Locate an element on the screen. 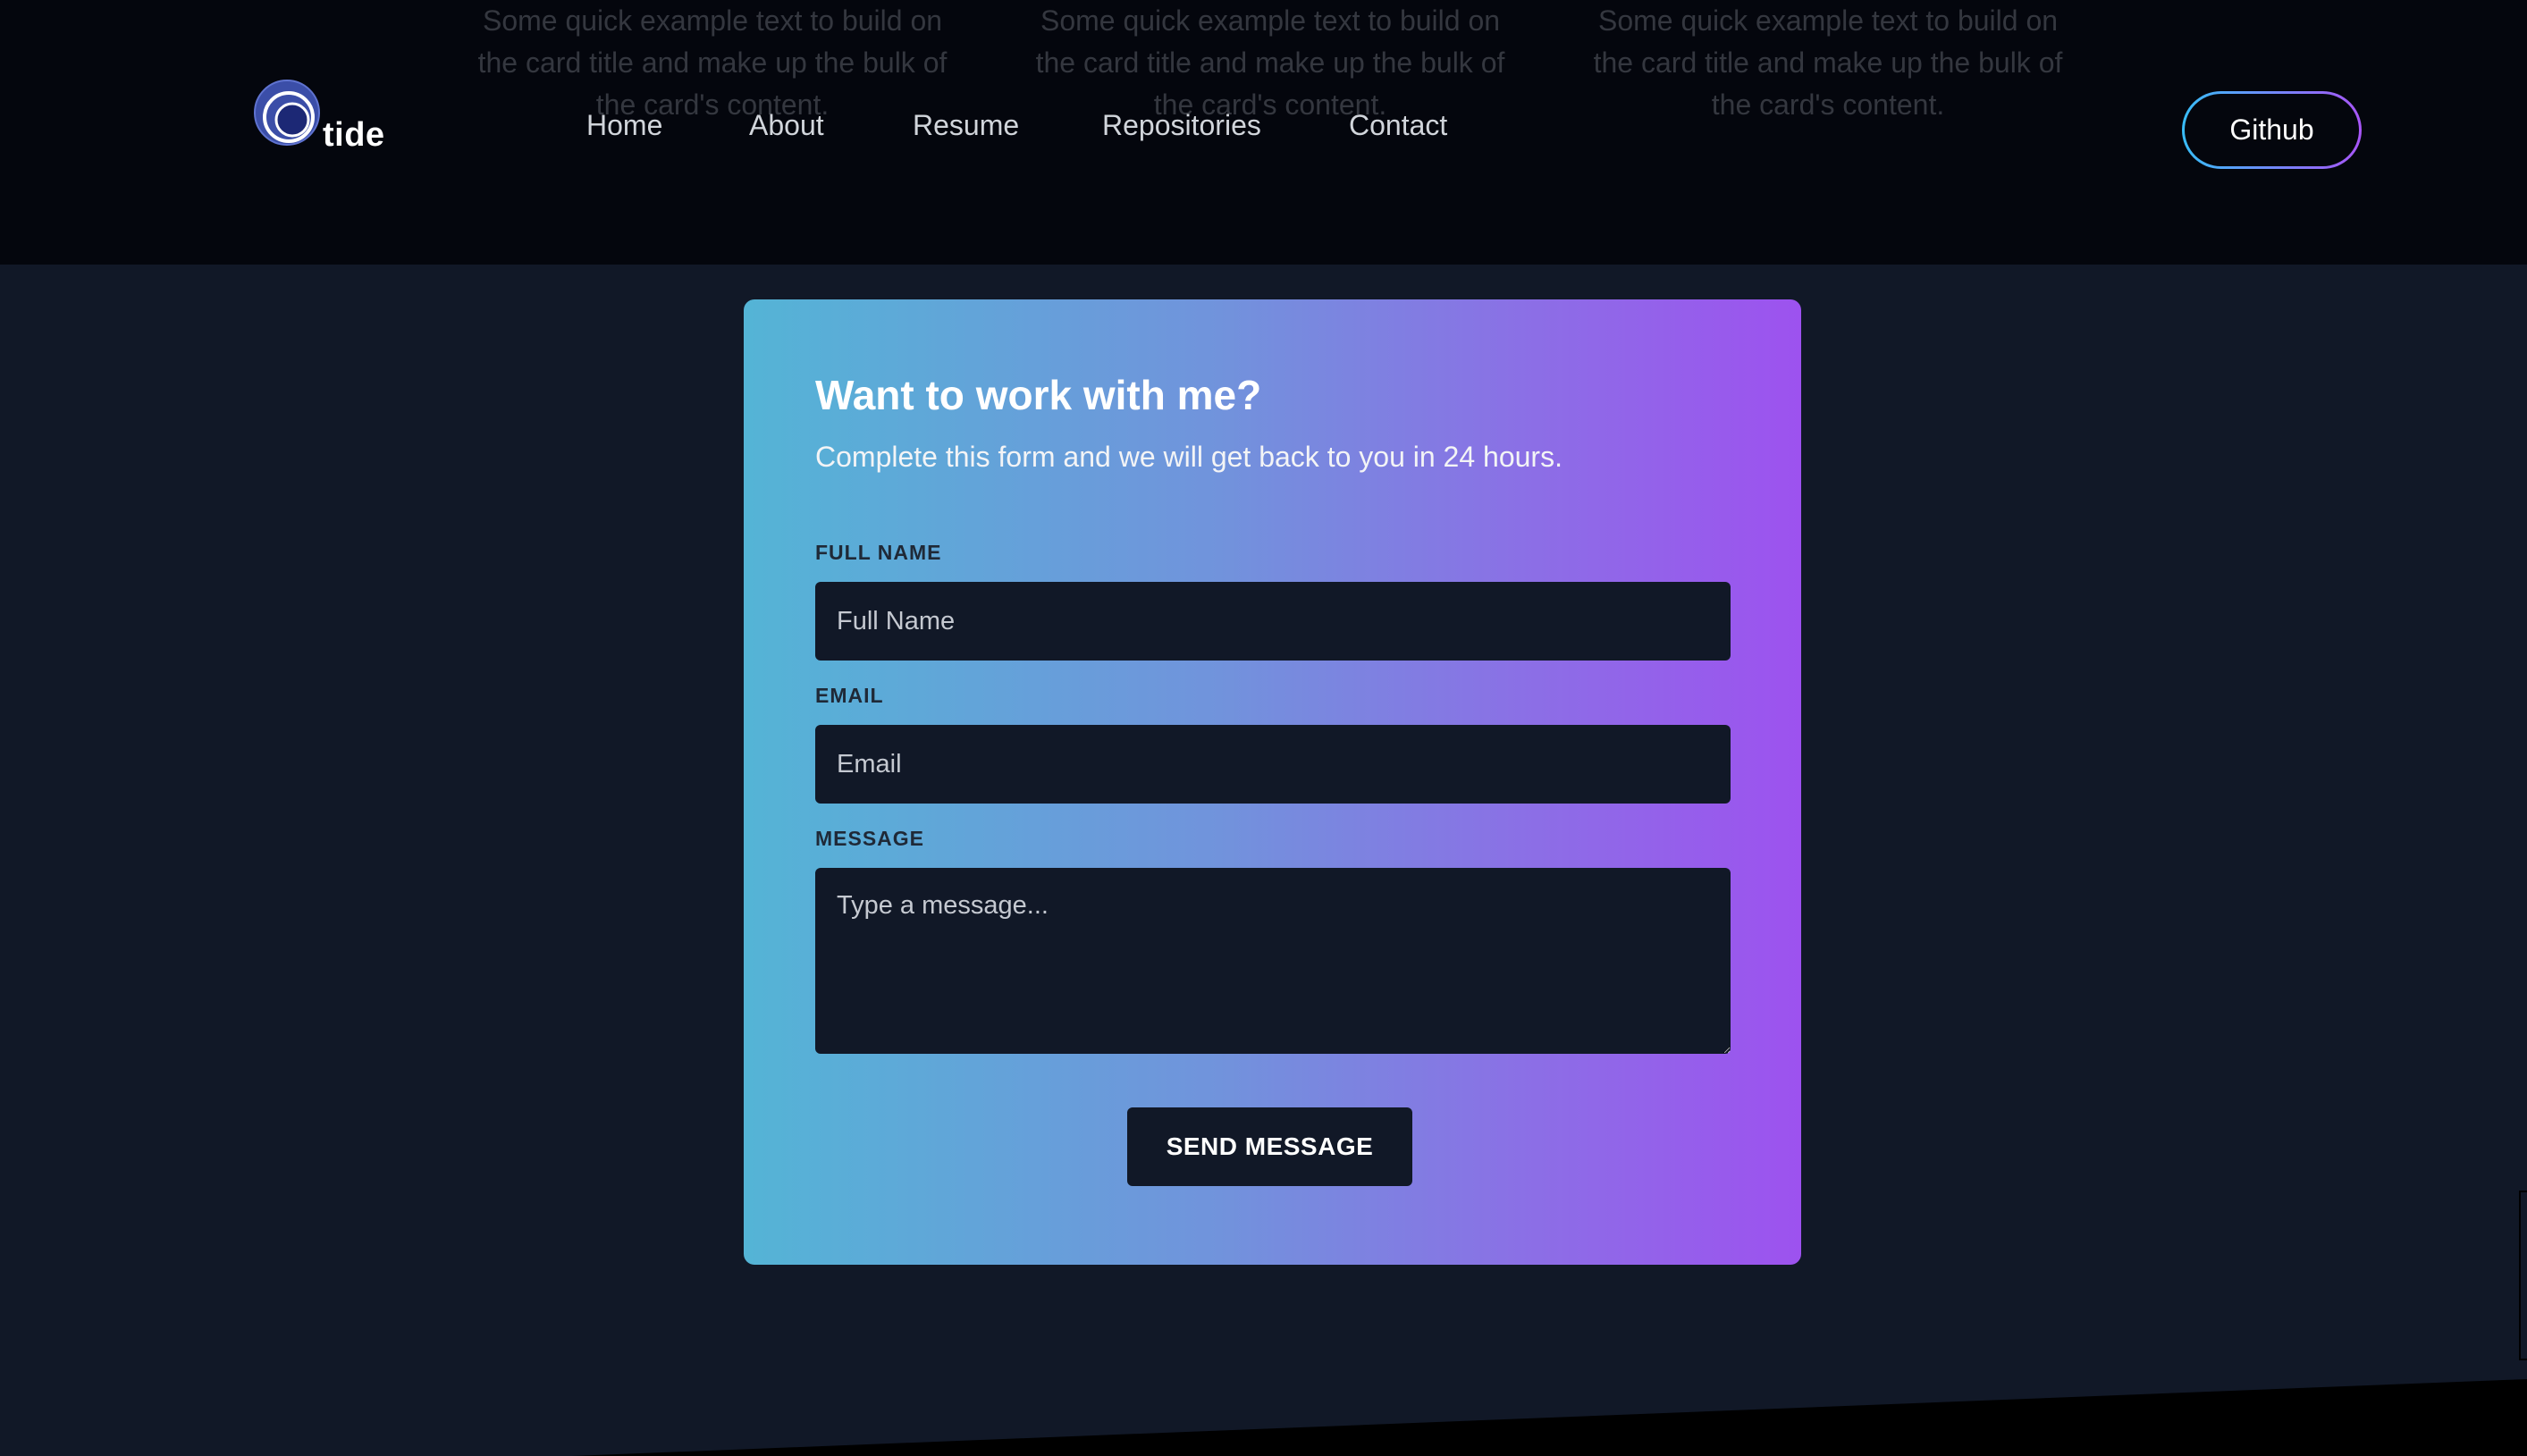  logo-text: tide is located at coordinates (354, 135).